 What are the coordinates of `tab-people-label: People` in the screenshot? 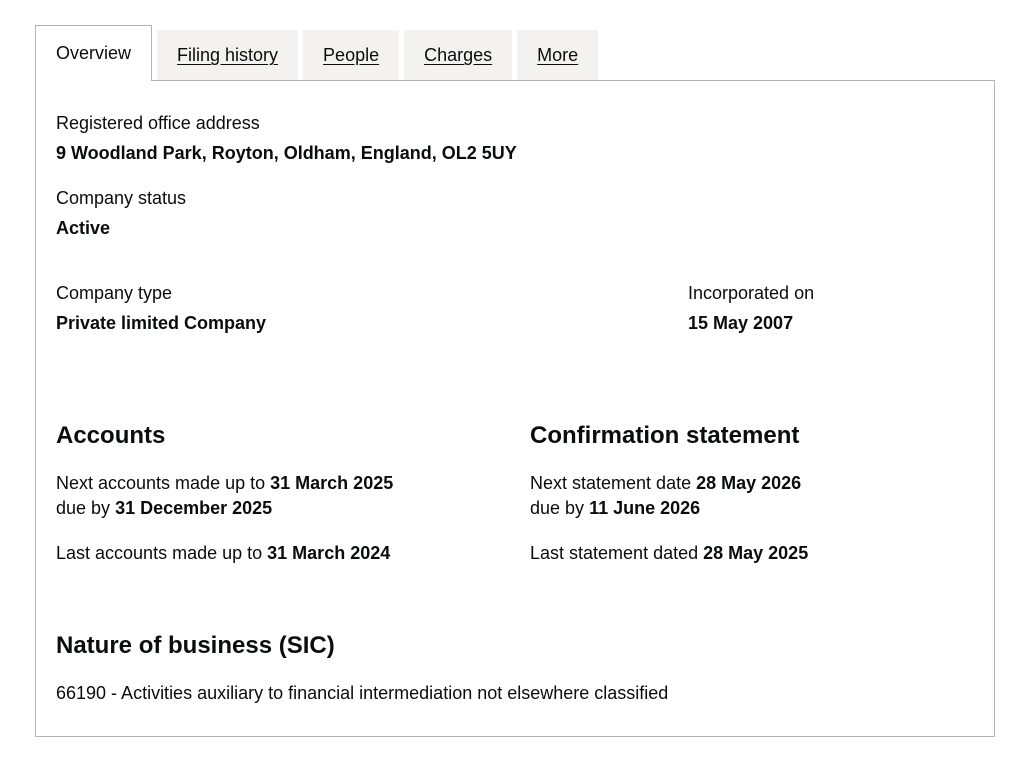 It's located at (351, 55).